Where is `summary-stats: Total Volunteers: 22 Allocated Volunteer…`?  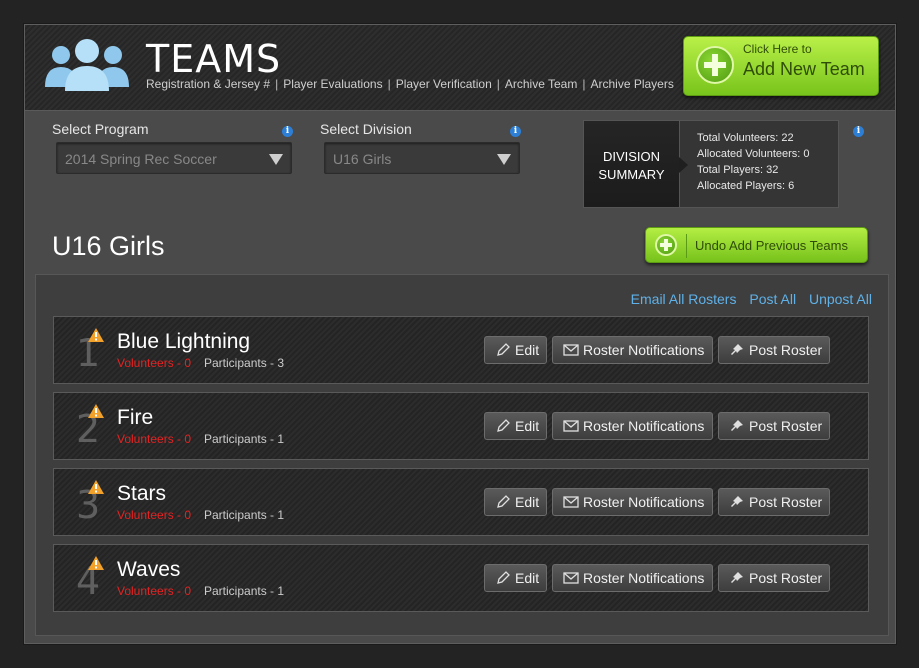
summary-stats: Total Volunteers: 22 Allocated Volunteer… is located at coordinates (753, 162).